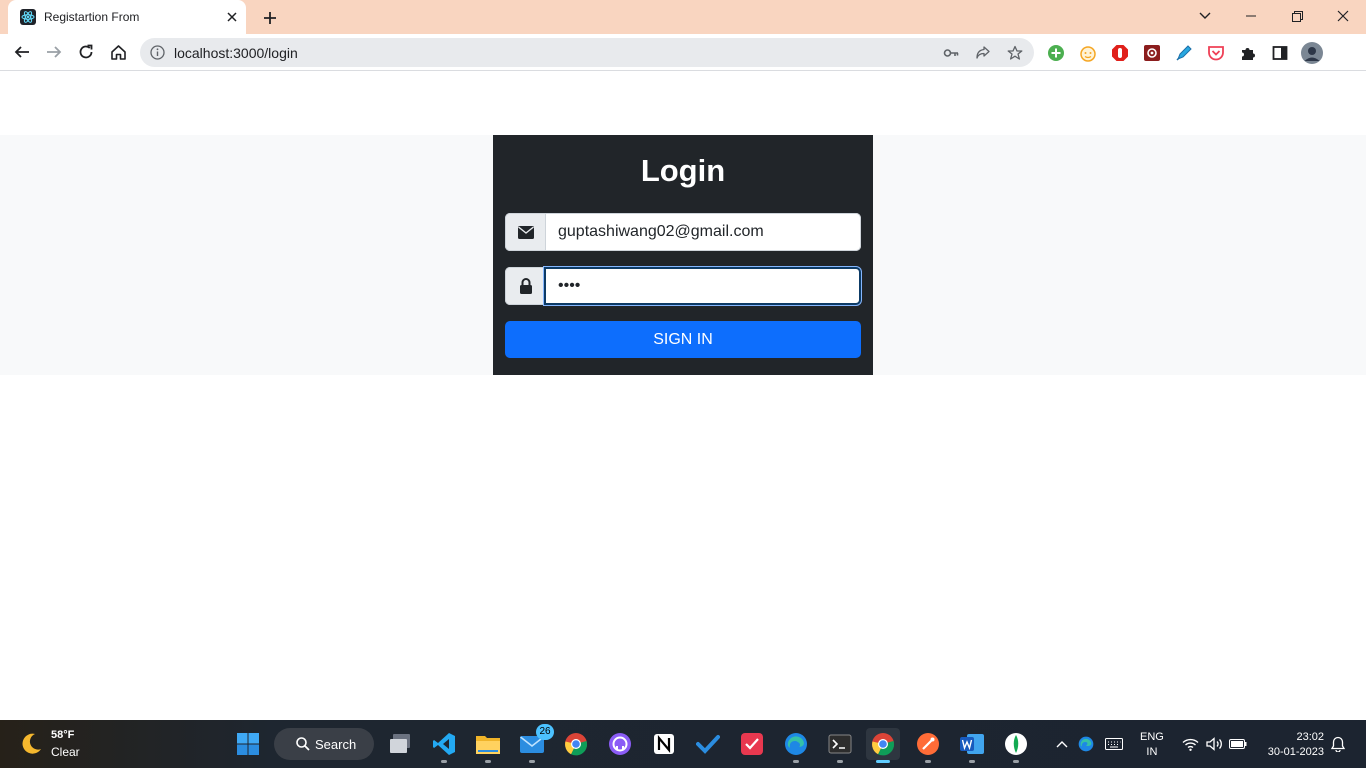 The height and width of the screenshot is (768, 1366). I want to click on bookmark-star-icon, so click(1015, 53).